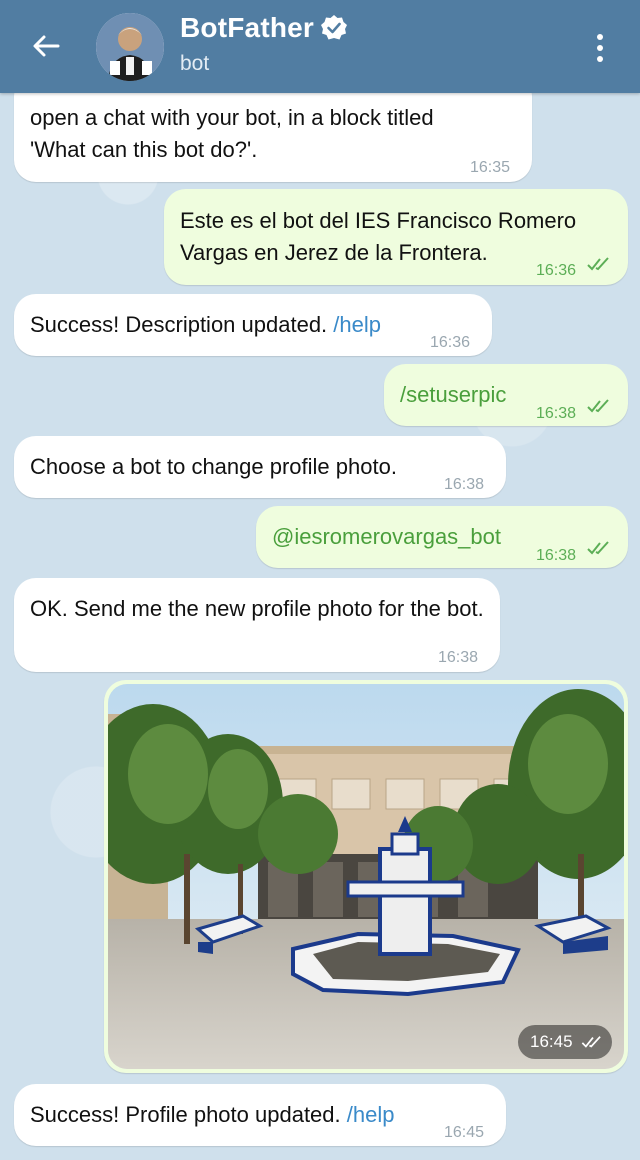 The image size is (640, 1160). What do you see at coordinates (386, 536) in the screenshot?
I see `message-text: @iesromerovargas_bot` at bounding box center [386, 536].